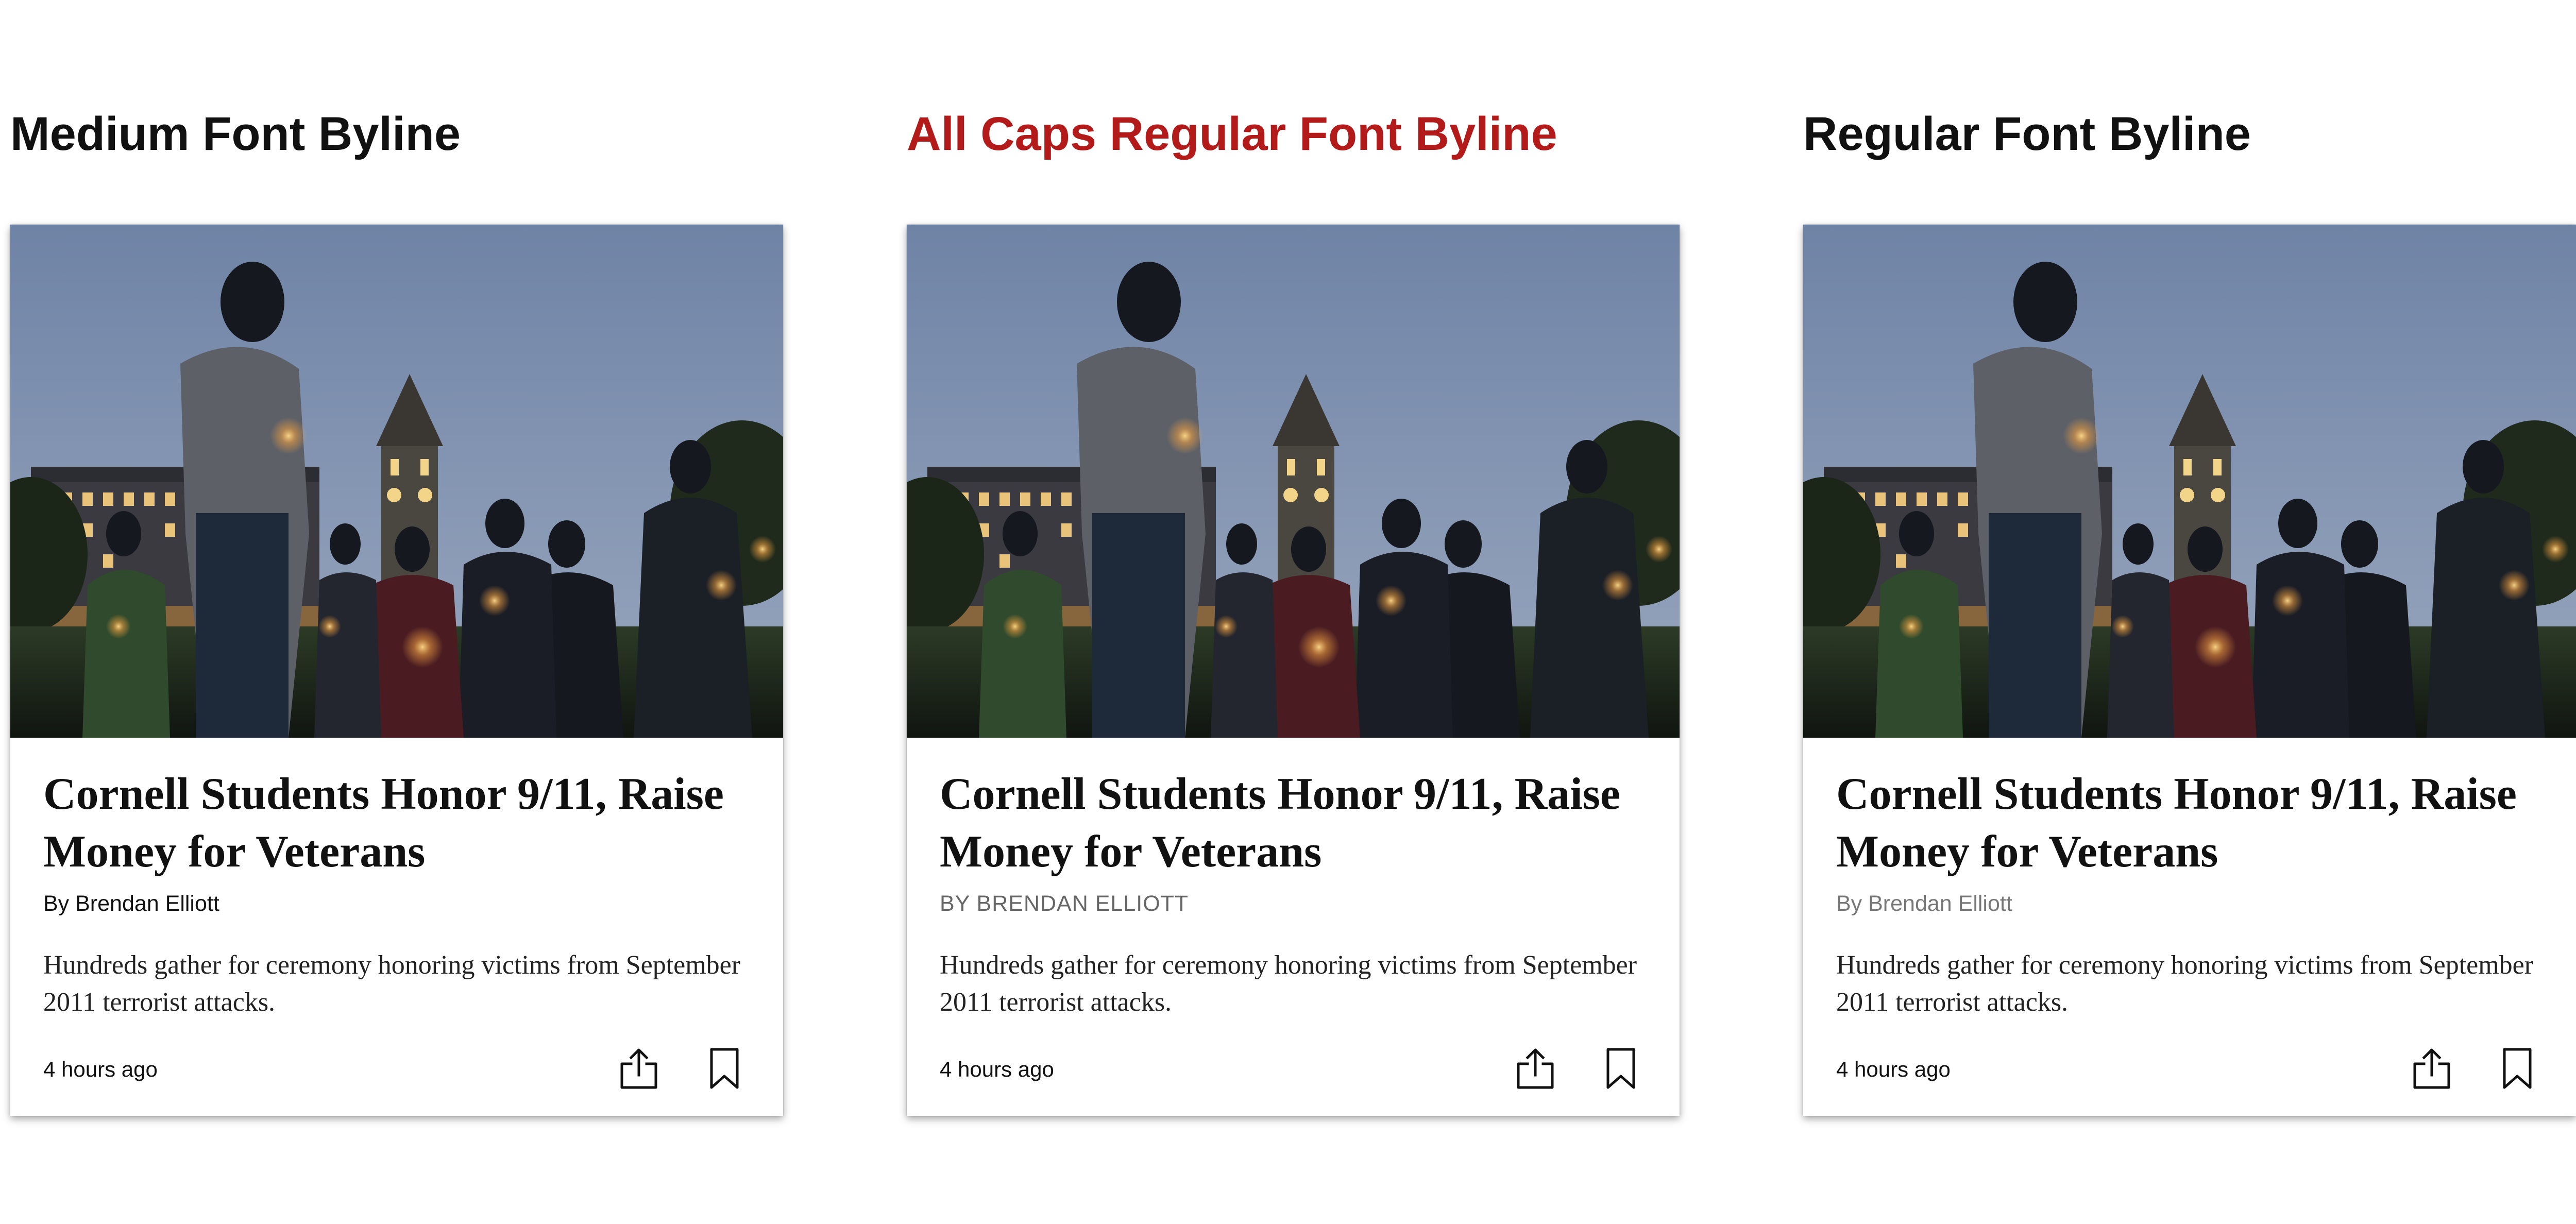 This screenshot has height=1224, width=2576. What do you see at coordinates (235, 134) in the screenshot?
I see `section-title: Medium Font Byline` at bounding box center [235, 134].